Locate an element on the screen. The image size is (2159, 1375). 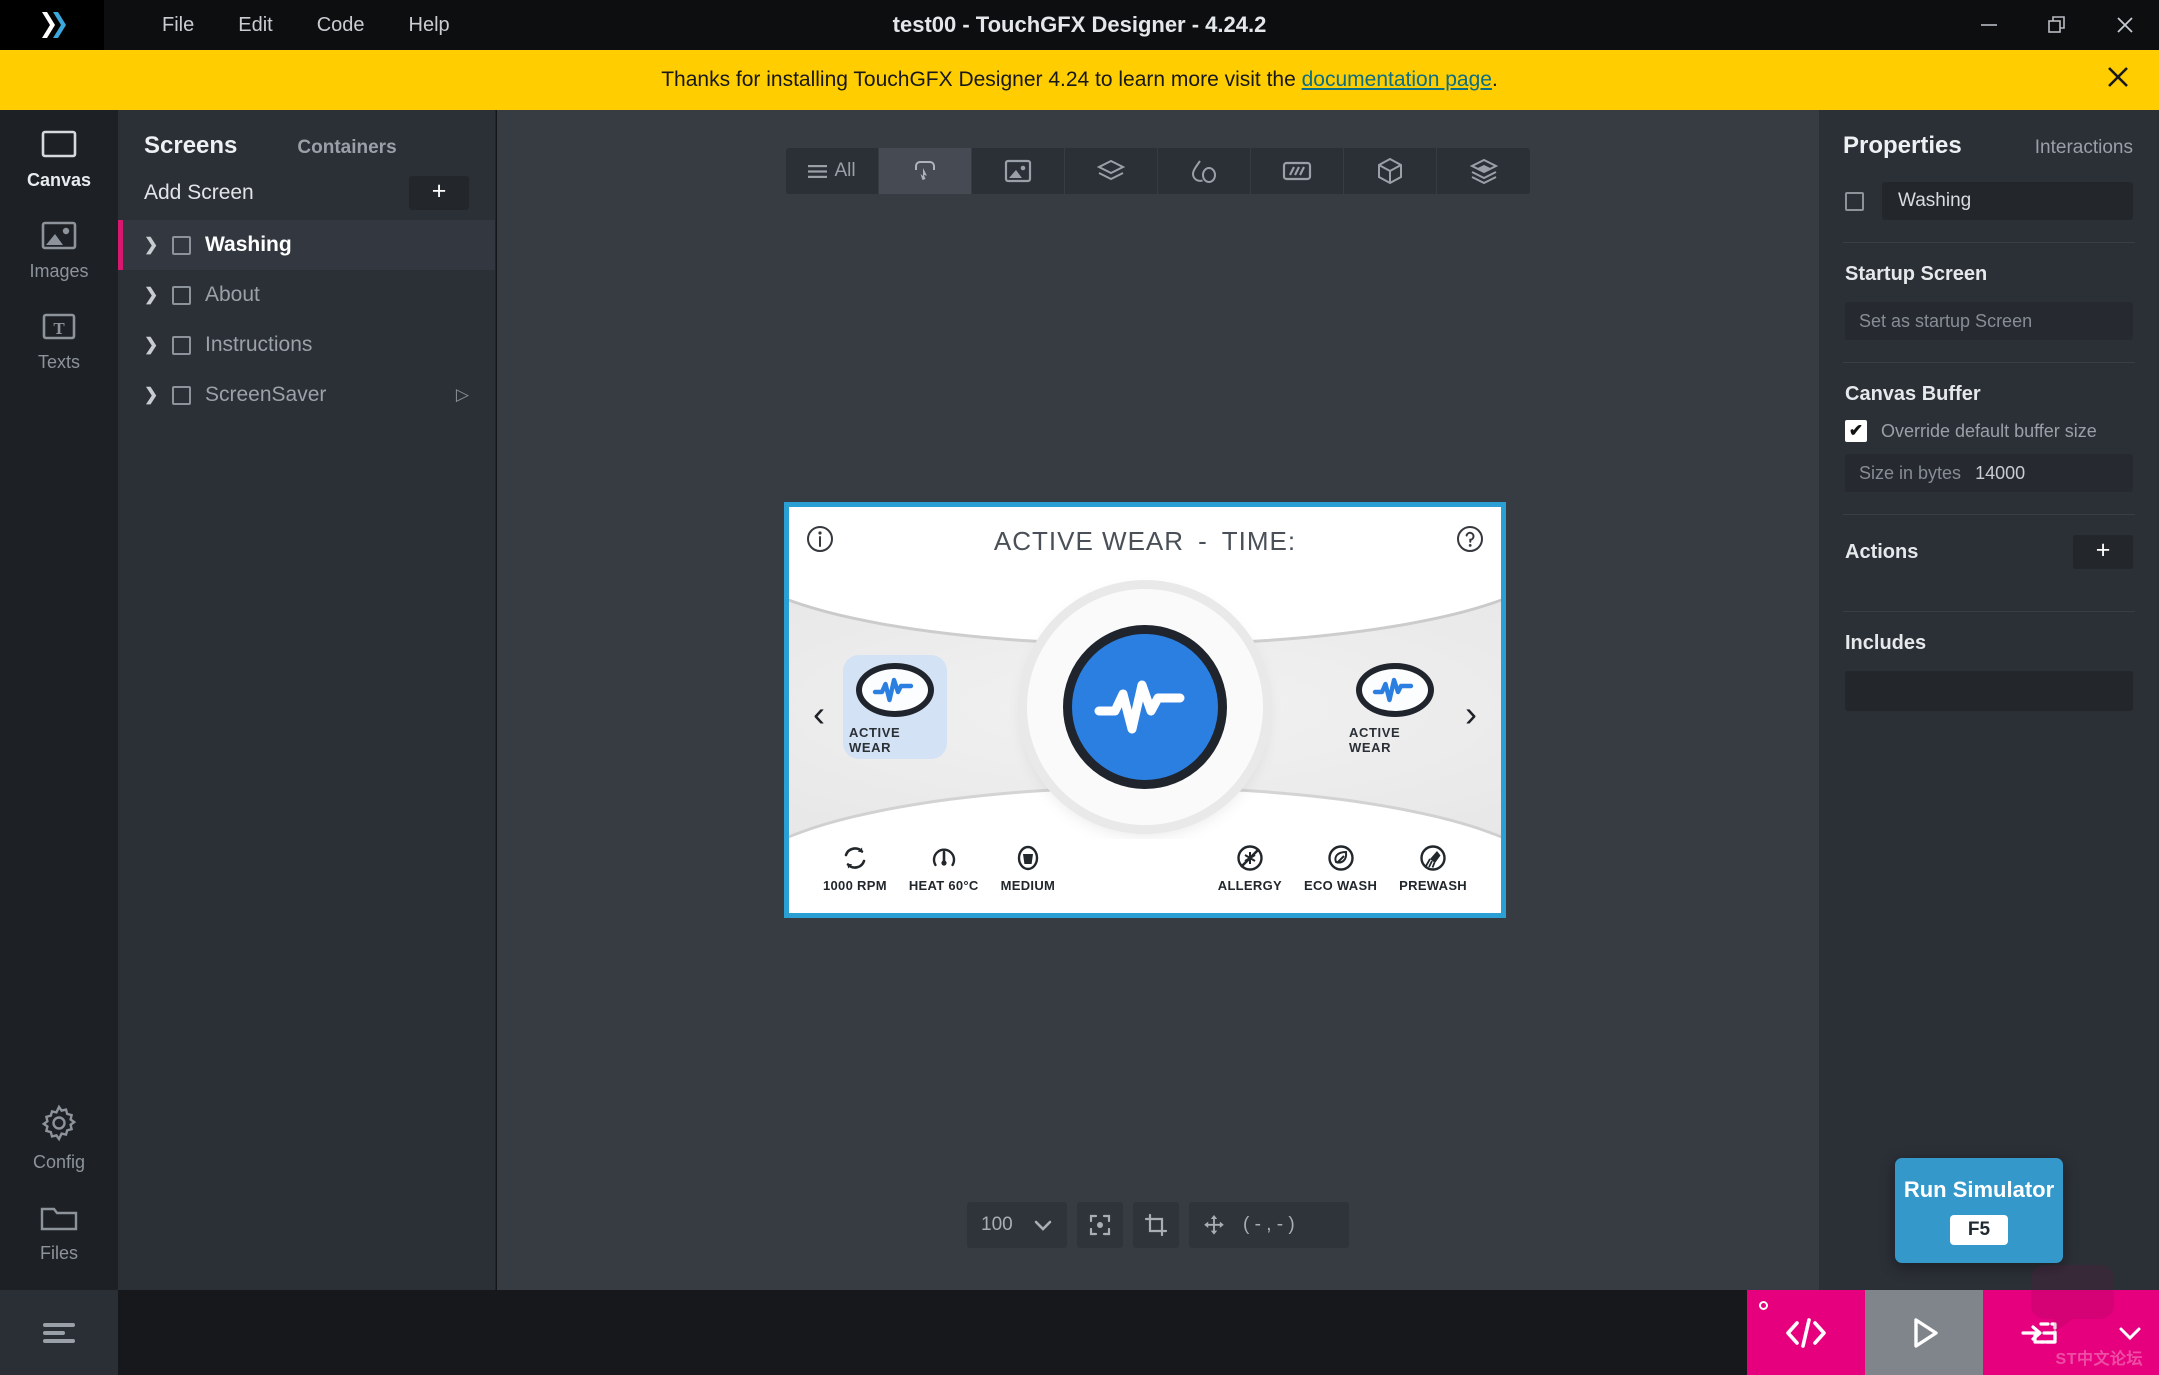
screen-list-item-instructions: ❯ Instructions is located at coordinates (306, 345).